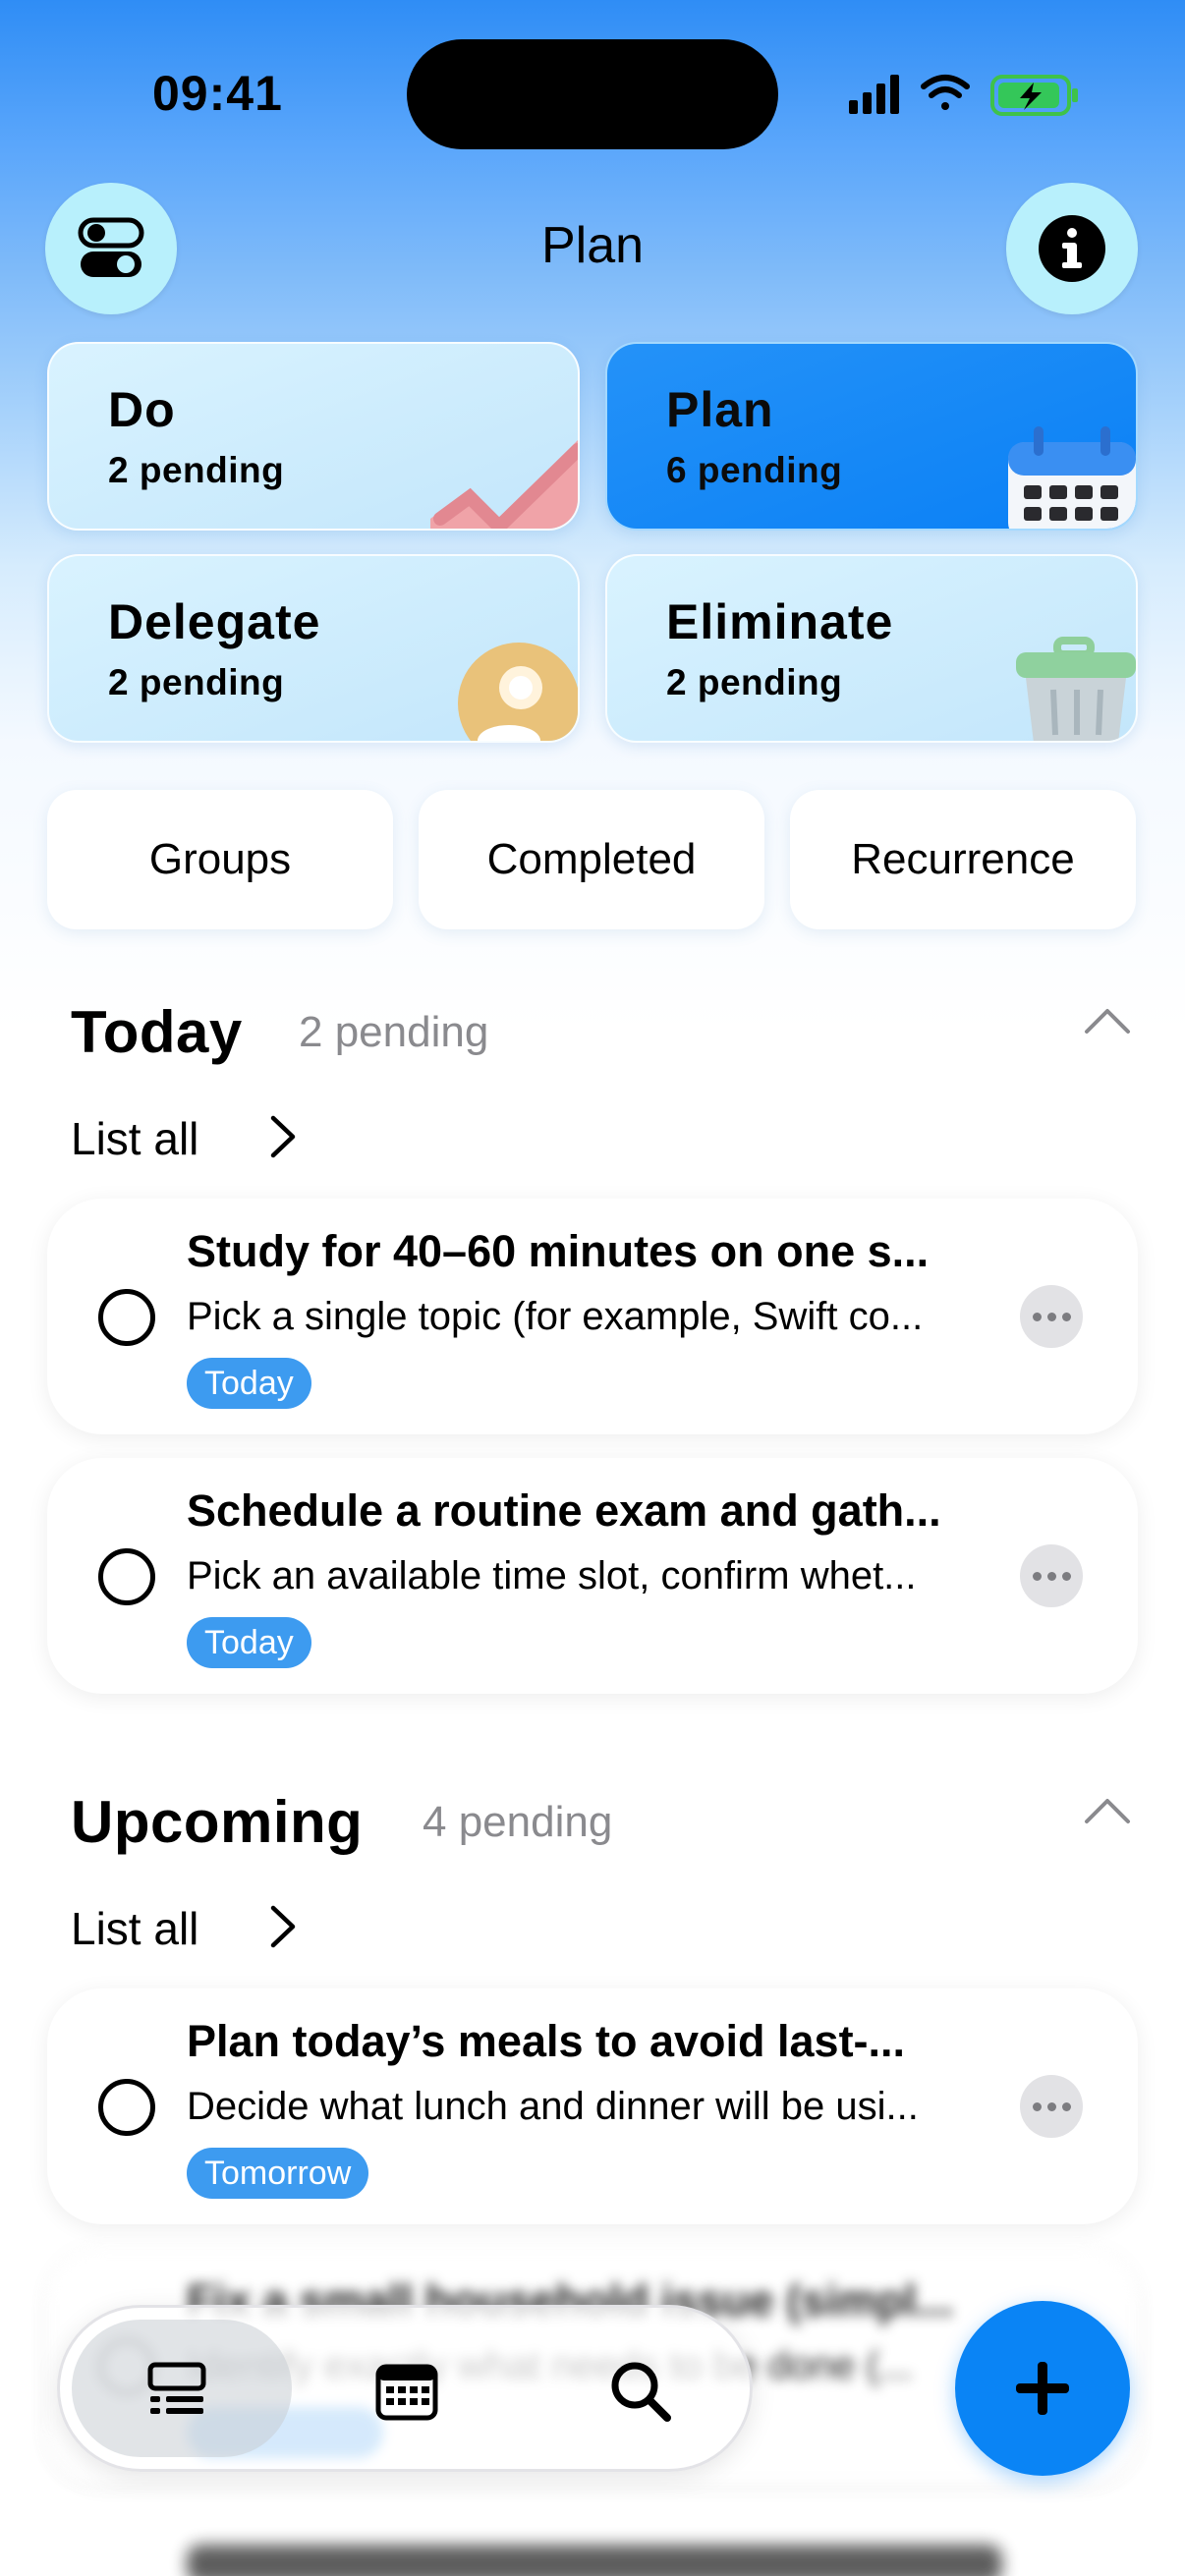  What do you see at coordinates (407, 2391) in the screenshot?
I see `calendar-icon` at bounding box center [407, 2391].